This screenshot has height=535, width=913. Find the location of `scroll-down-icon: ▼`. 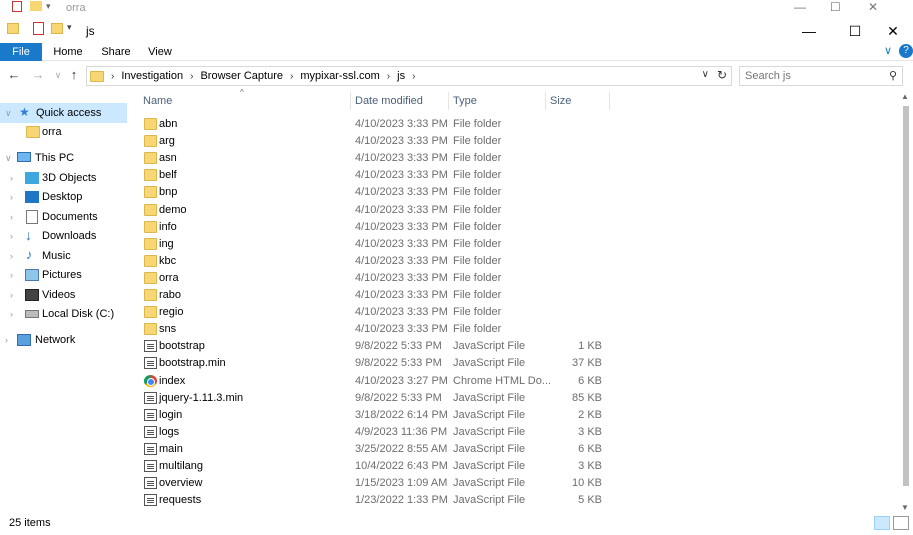

scroll-down-icon: ▼ is located at coordinates (905, 507).